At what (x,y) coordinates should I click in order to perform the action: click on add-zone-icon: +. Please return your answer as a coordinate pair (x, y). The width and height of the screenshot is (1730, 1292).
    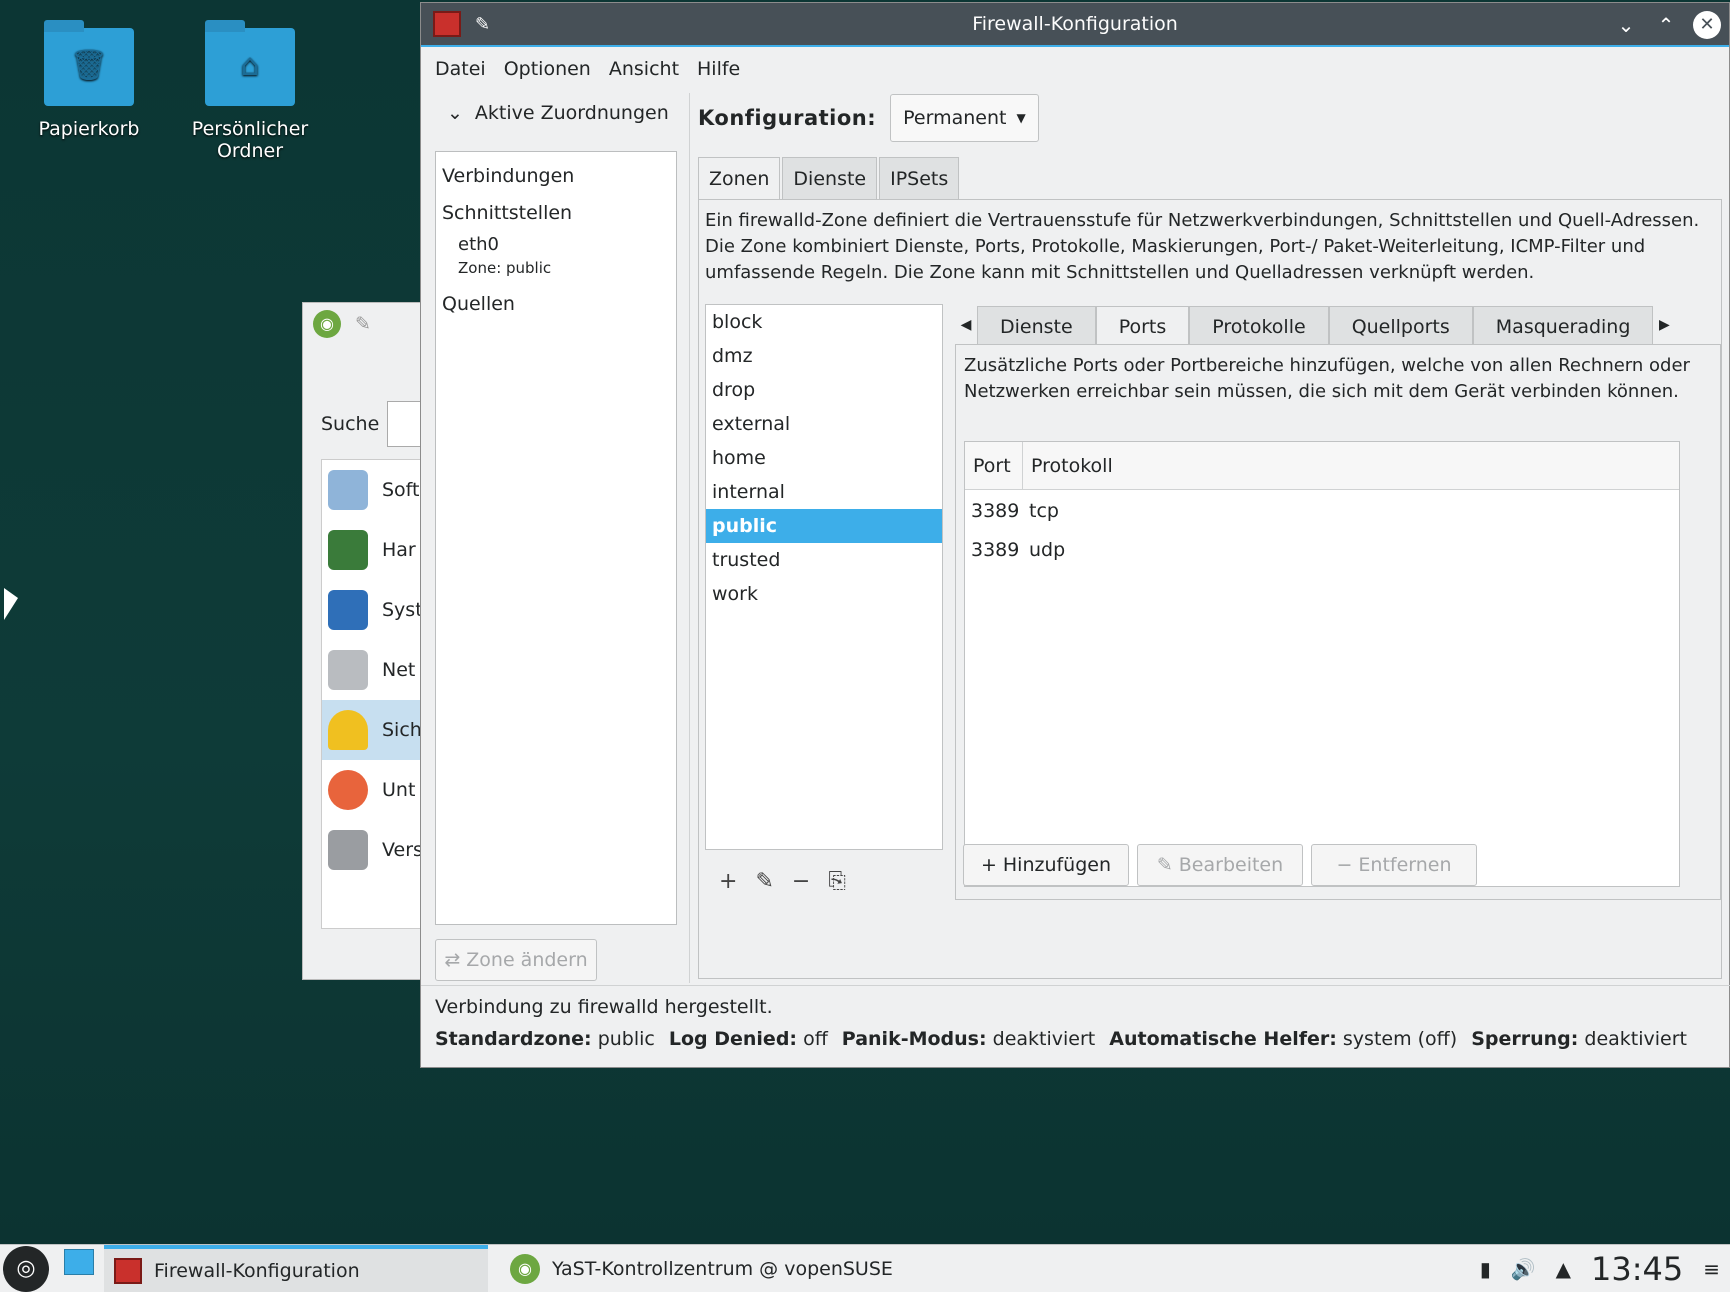
    Looking at the image, I should click on (728, 881).